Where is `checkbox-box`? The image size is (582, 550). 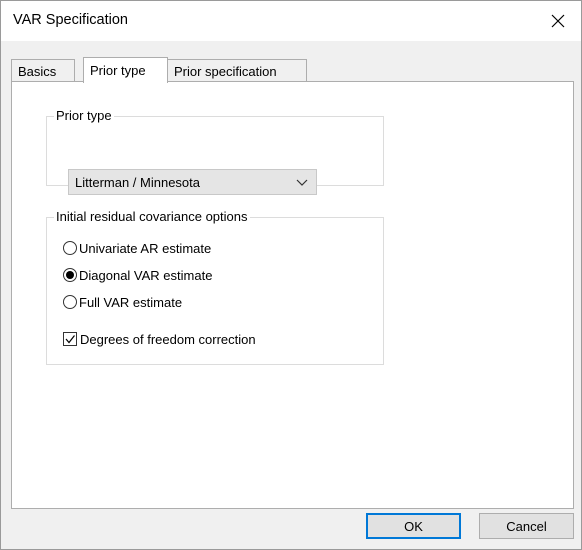
checkbox-box is located at coordinates (70, 339).